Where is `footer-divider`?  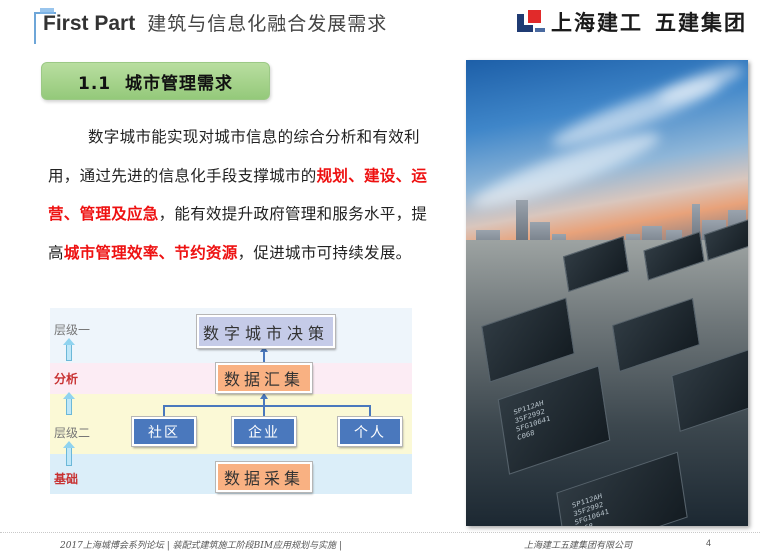 footer-divider is located at coordinates (380, 532).